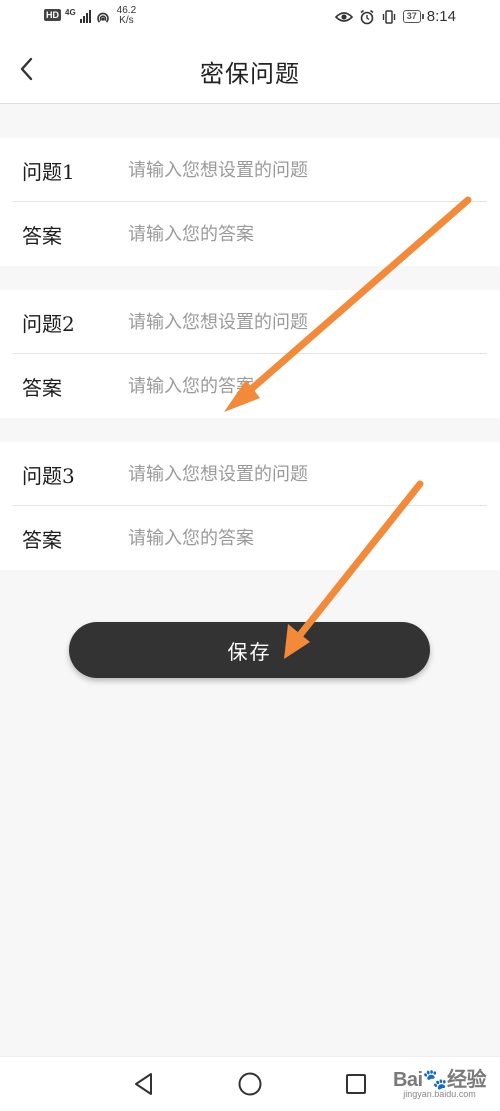 This screenshot has width=500, height=1111. Describe the element at coordinates (144, 1084) in the screenshot. I see `back-triangle-icon` at that location.